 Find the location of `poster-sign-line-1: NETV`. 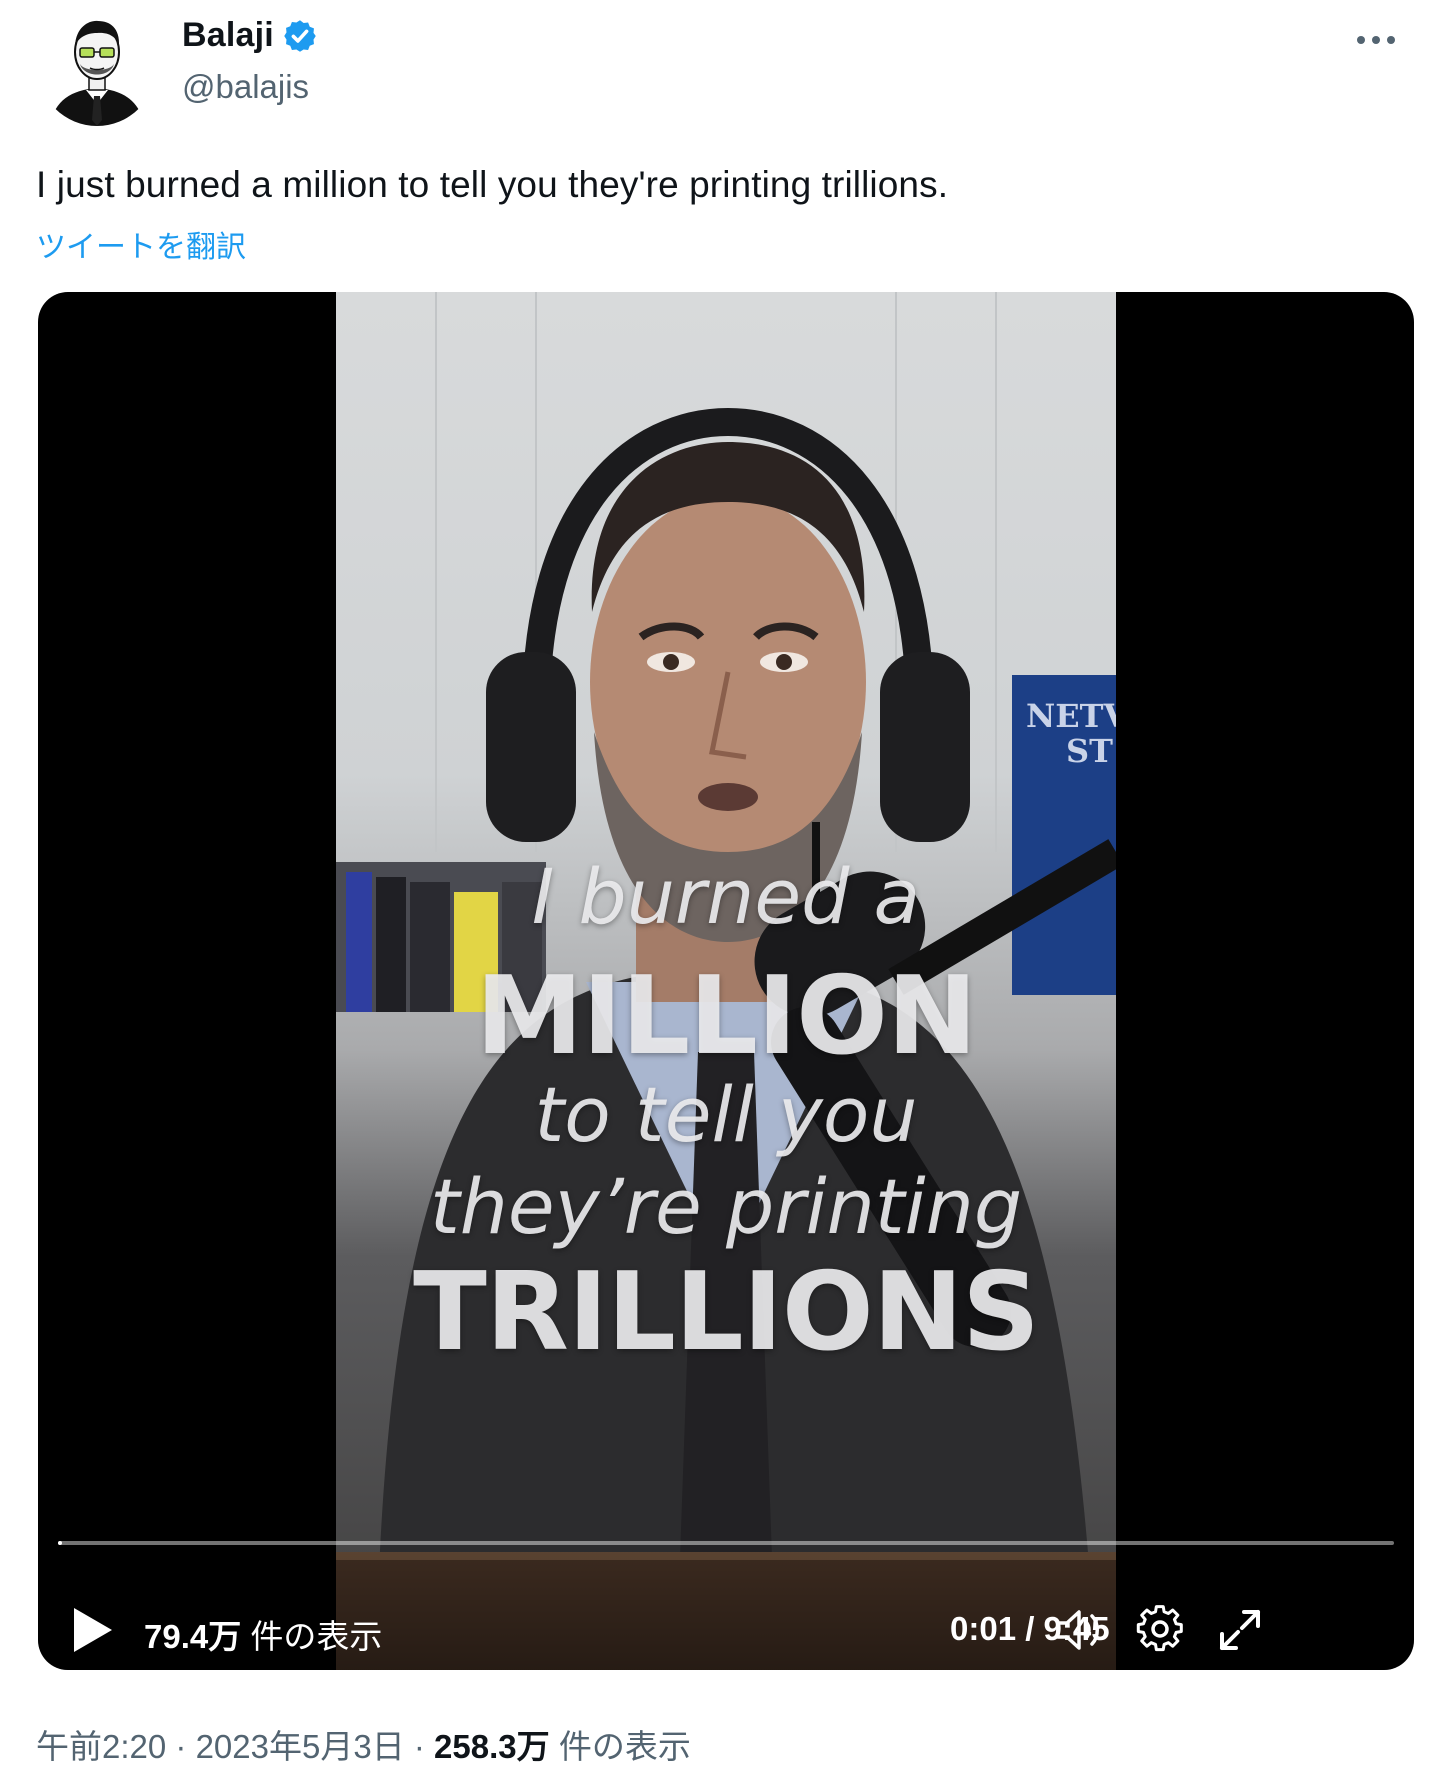

poster-sign-line-1: NETV is located at coordinates (1071, 716).